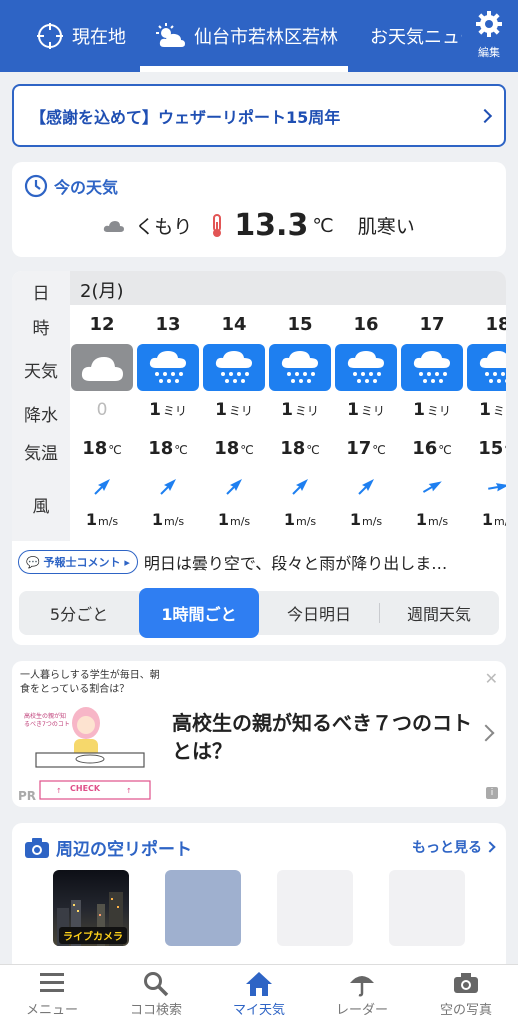 This screenshot has height=1024, width=518. I want to click on current-weather-heading: 今の天気, so click(71, 186).